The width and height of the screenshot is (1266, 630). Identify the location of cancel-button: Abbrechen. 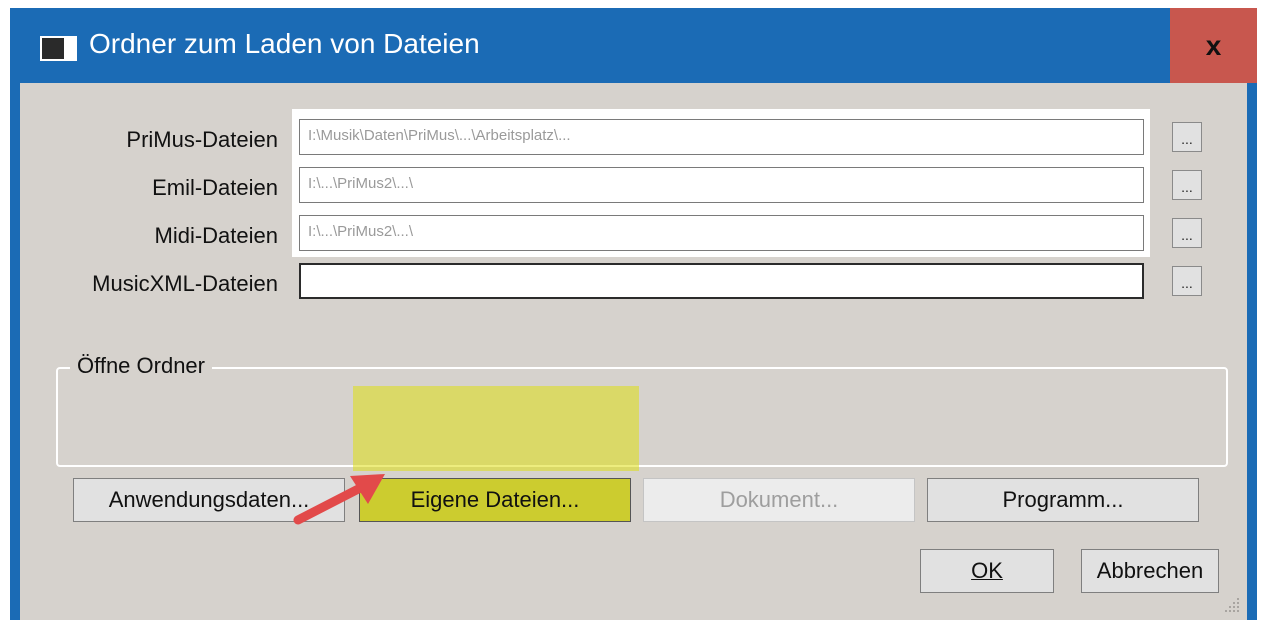
(1150, 571).